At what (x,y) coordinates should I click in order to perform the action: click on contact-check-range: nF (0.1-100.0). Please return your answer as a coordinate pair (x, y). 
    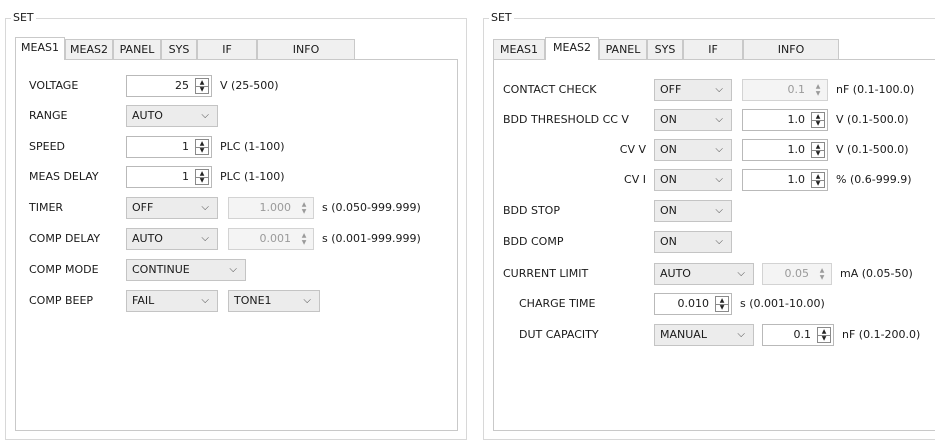
    Looking at the image, I should click on (875, 89).